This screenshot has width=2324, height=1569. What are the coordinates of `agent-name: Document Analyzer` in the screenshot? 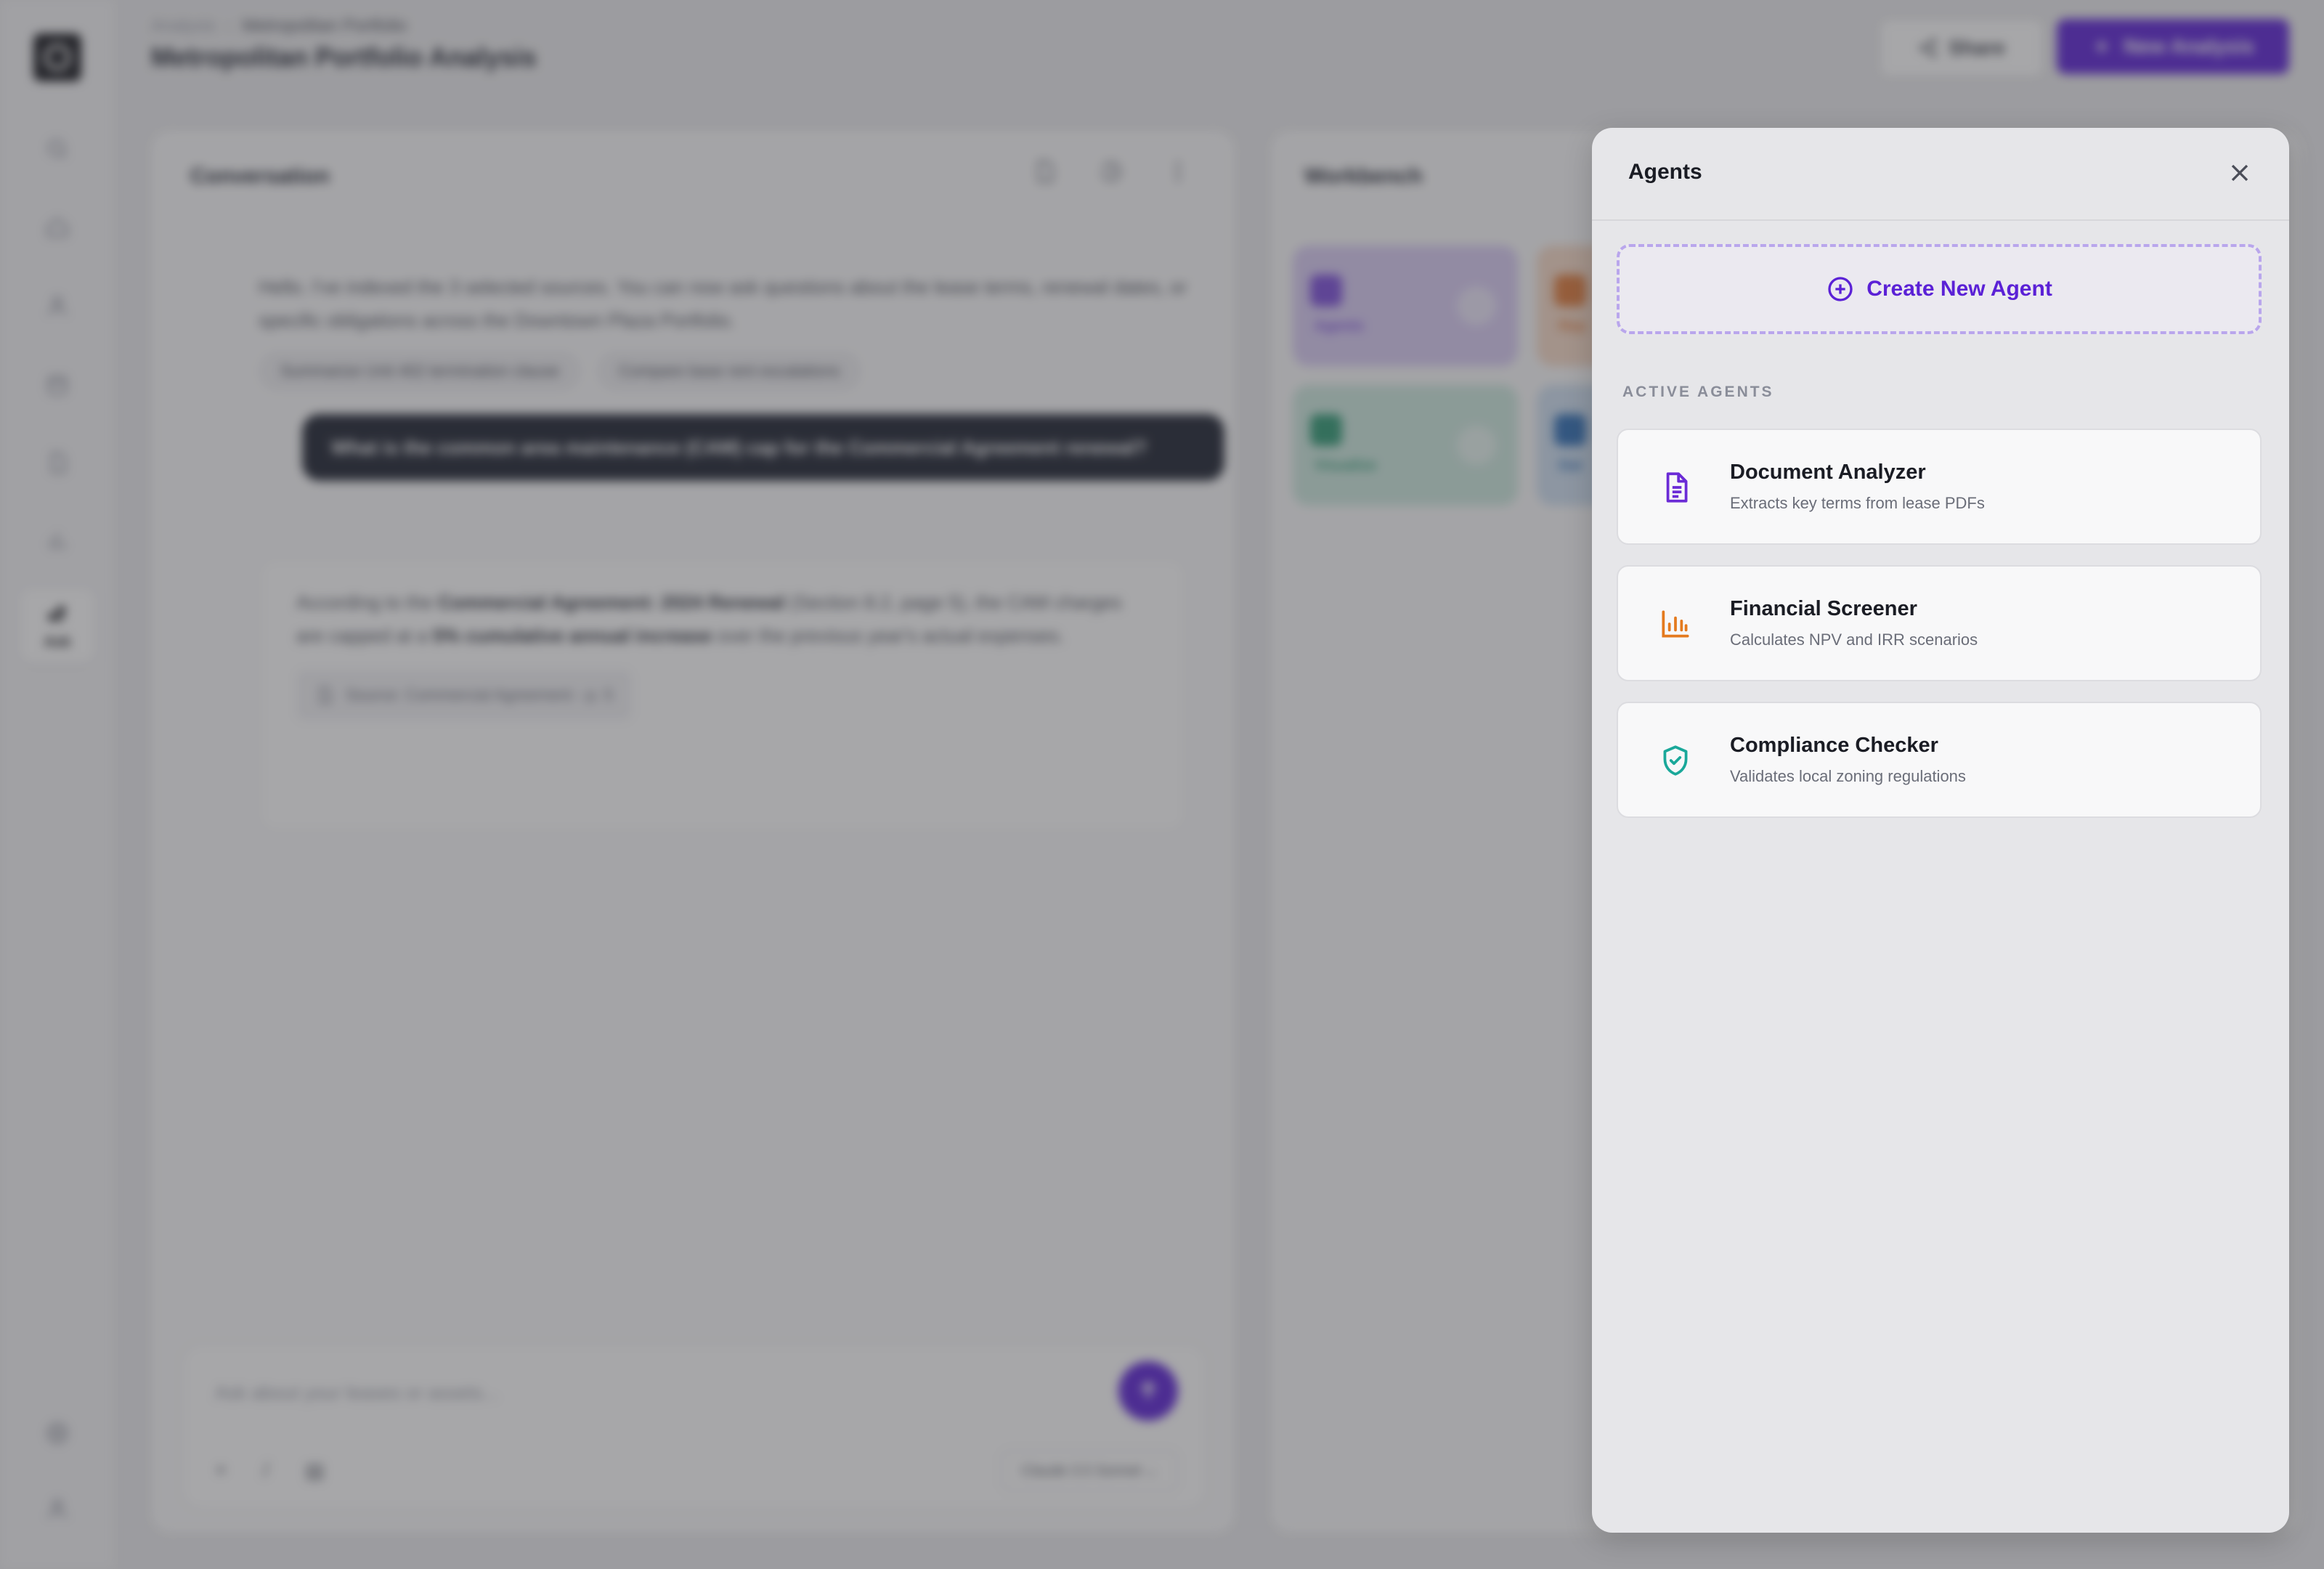 It's located at (1828, 472).